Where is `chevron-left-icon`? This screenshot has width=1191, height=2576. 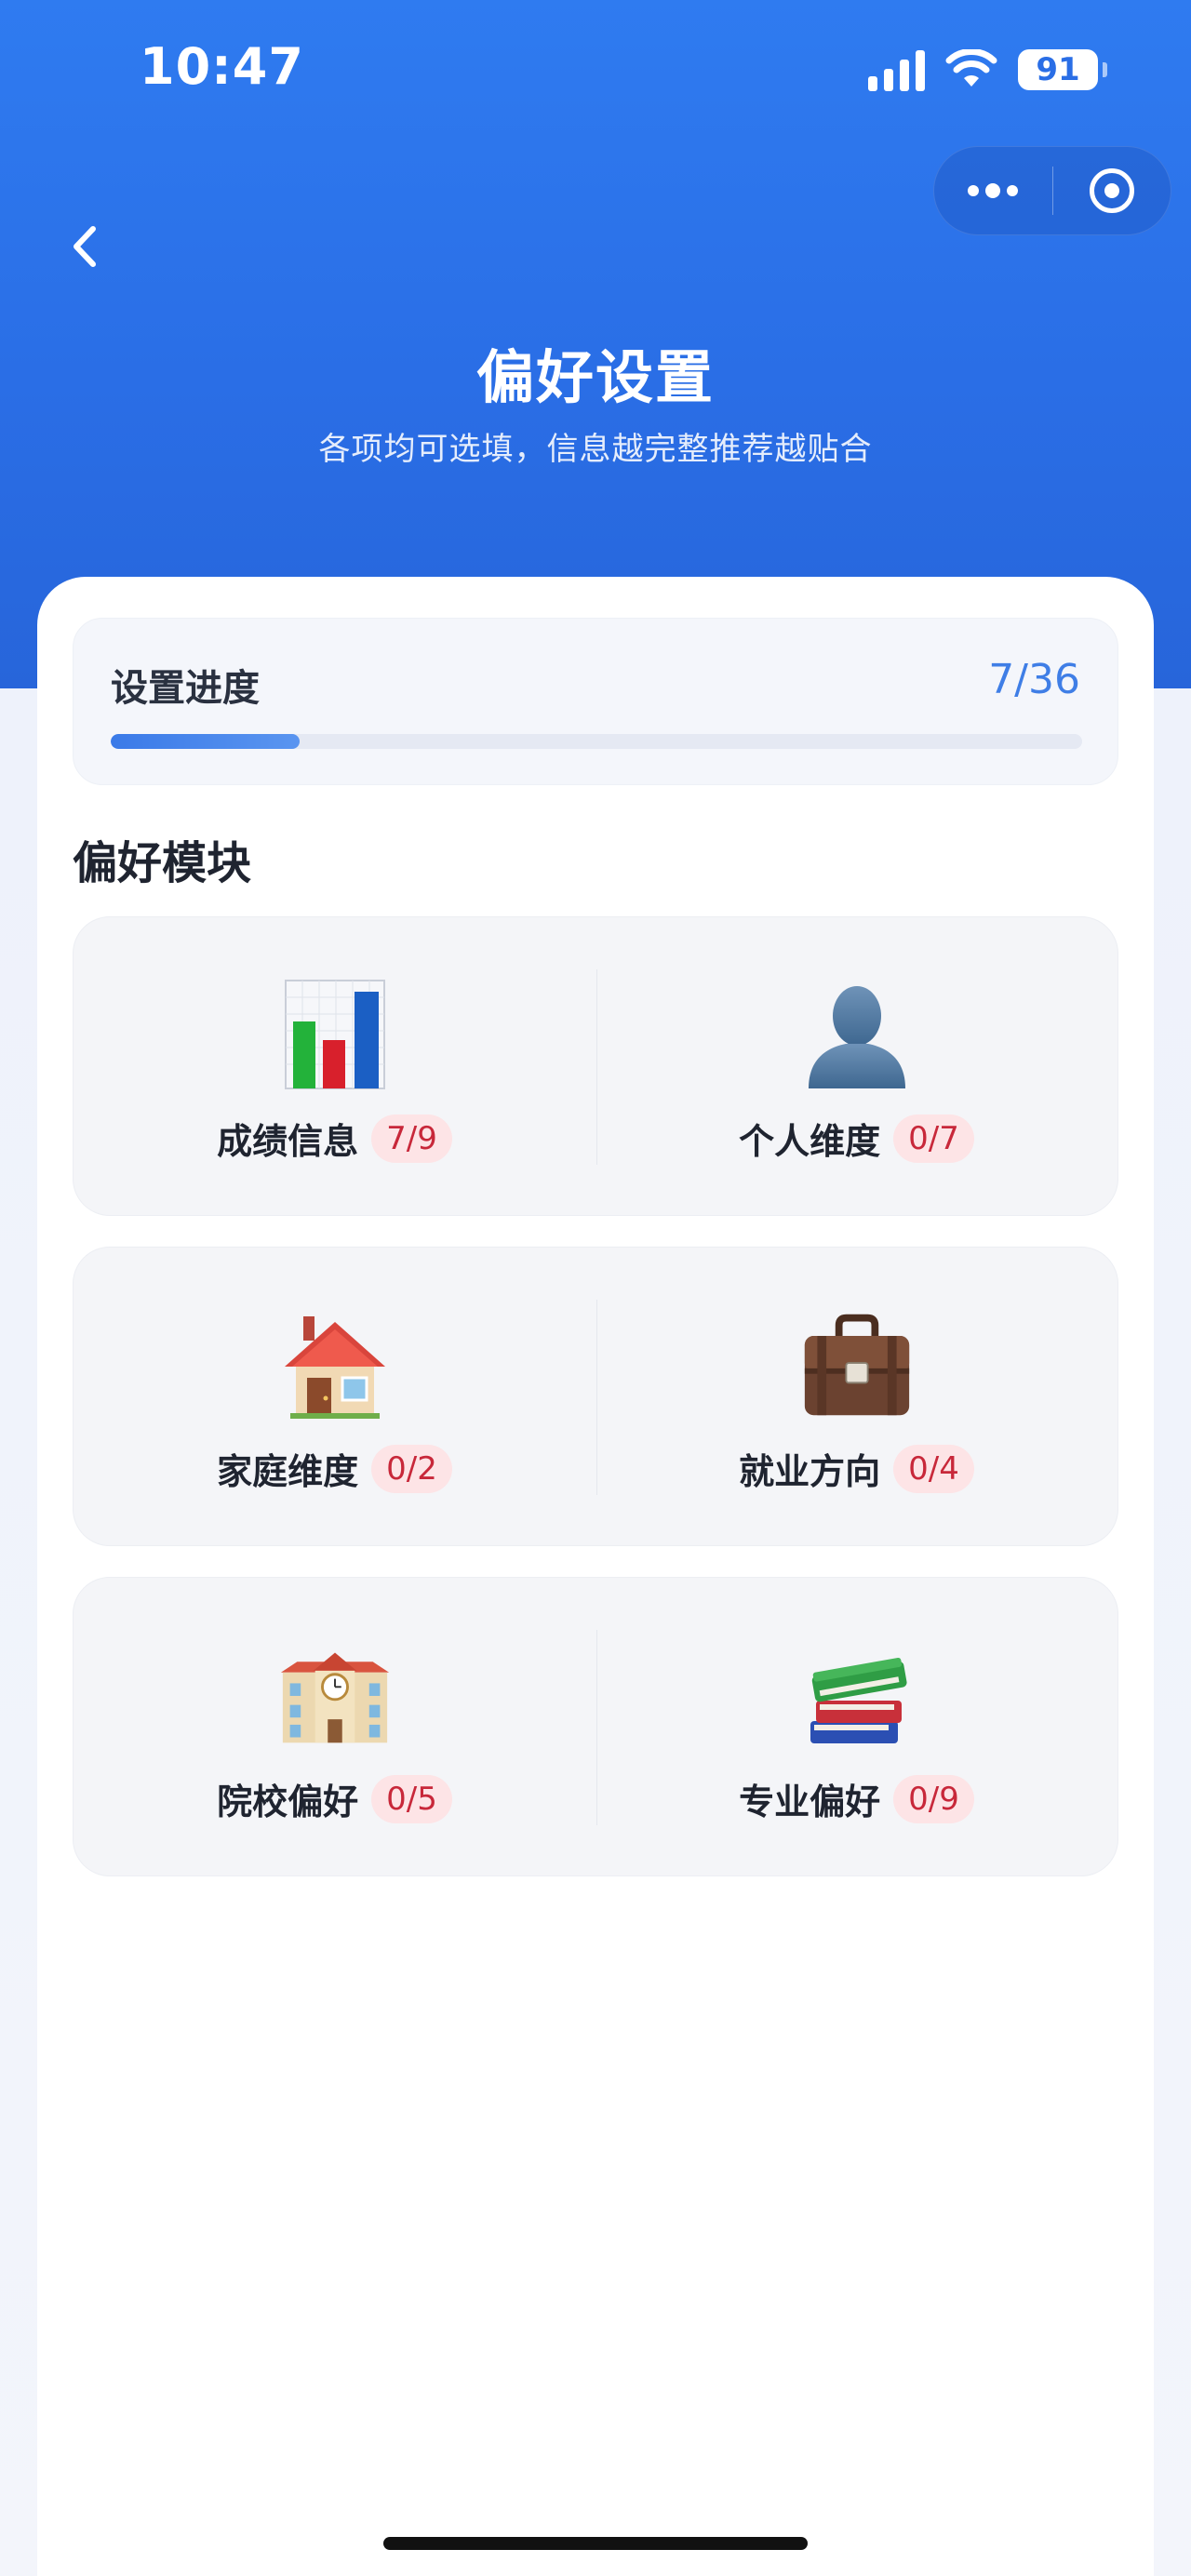 chevron-left-icon is located at coordinates (85, 246).